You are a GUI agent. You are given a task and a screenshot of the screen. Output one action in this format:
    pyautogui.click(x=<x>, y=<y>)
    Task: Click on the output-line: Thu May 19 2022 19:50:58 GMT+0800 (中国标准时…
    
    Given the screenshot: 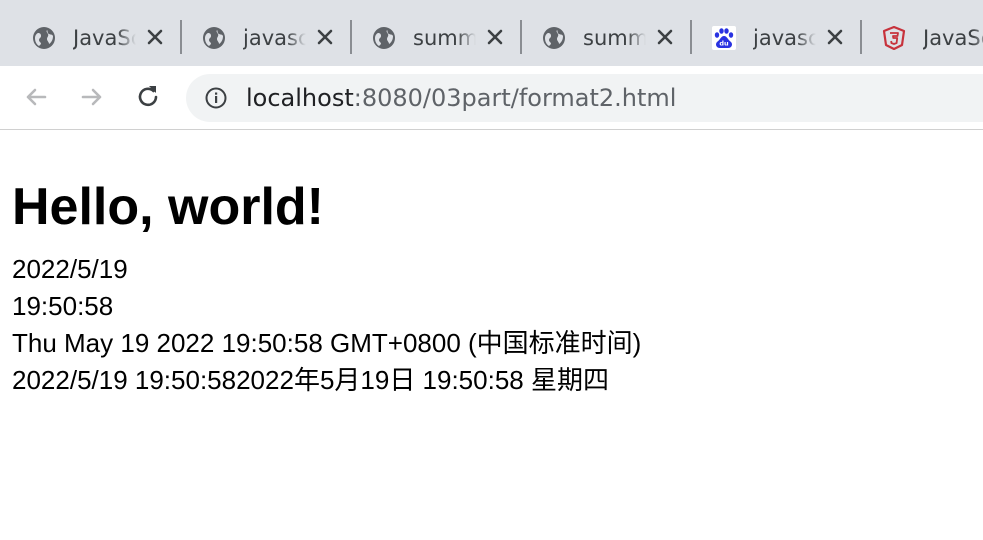 What is the action you would take?
    pyautogui.click(x=327, y=343)
    